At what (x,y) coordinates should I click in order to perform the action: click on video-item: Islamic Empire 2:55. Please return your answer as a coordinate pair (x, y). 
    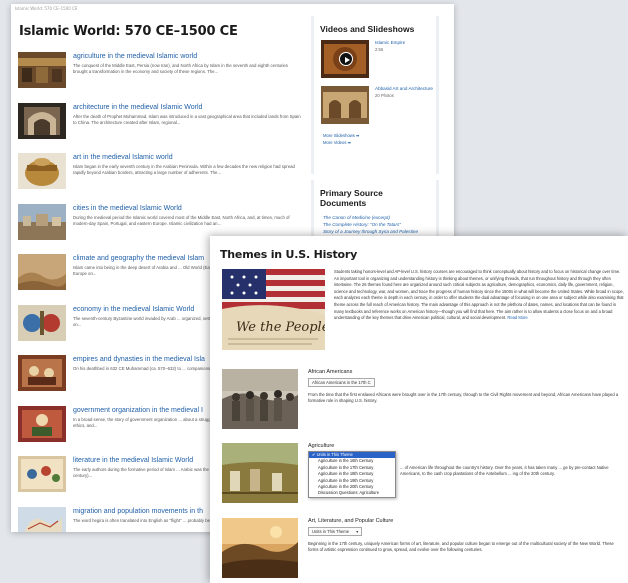
    Looking at the image, I should click on (376, 63).